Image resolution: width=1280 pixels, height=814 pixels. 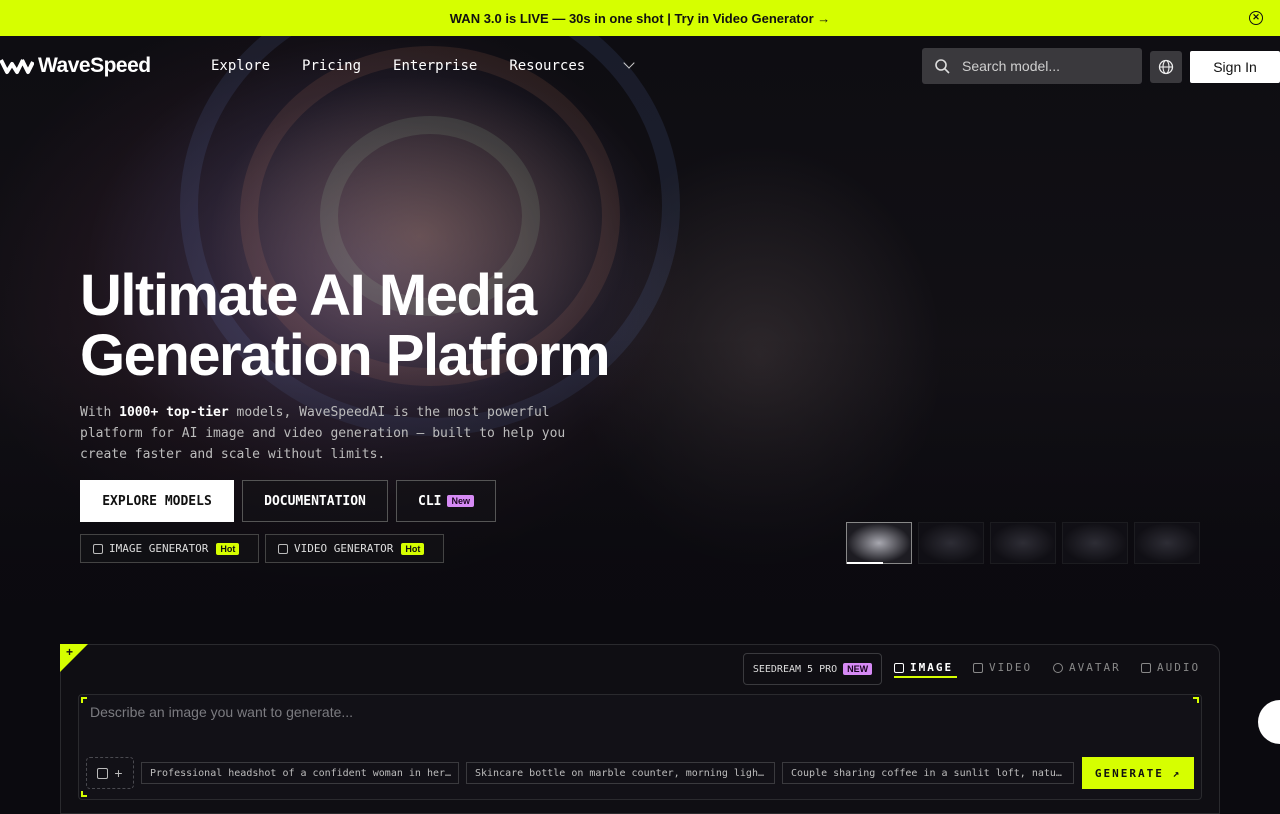 I want to click on language-button, so click(x=1166, y=67).